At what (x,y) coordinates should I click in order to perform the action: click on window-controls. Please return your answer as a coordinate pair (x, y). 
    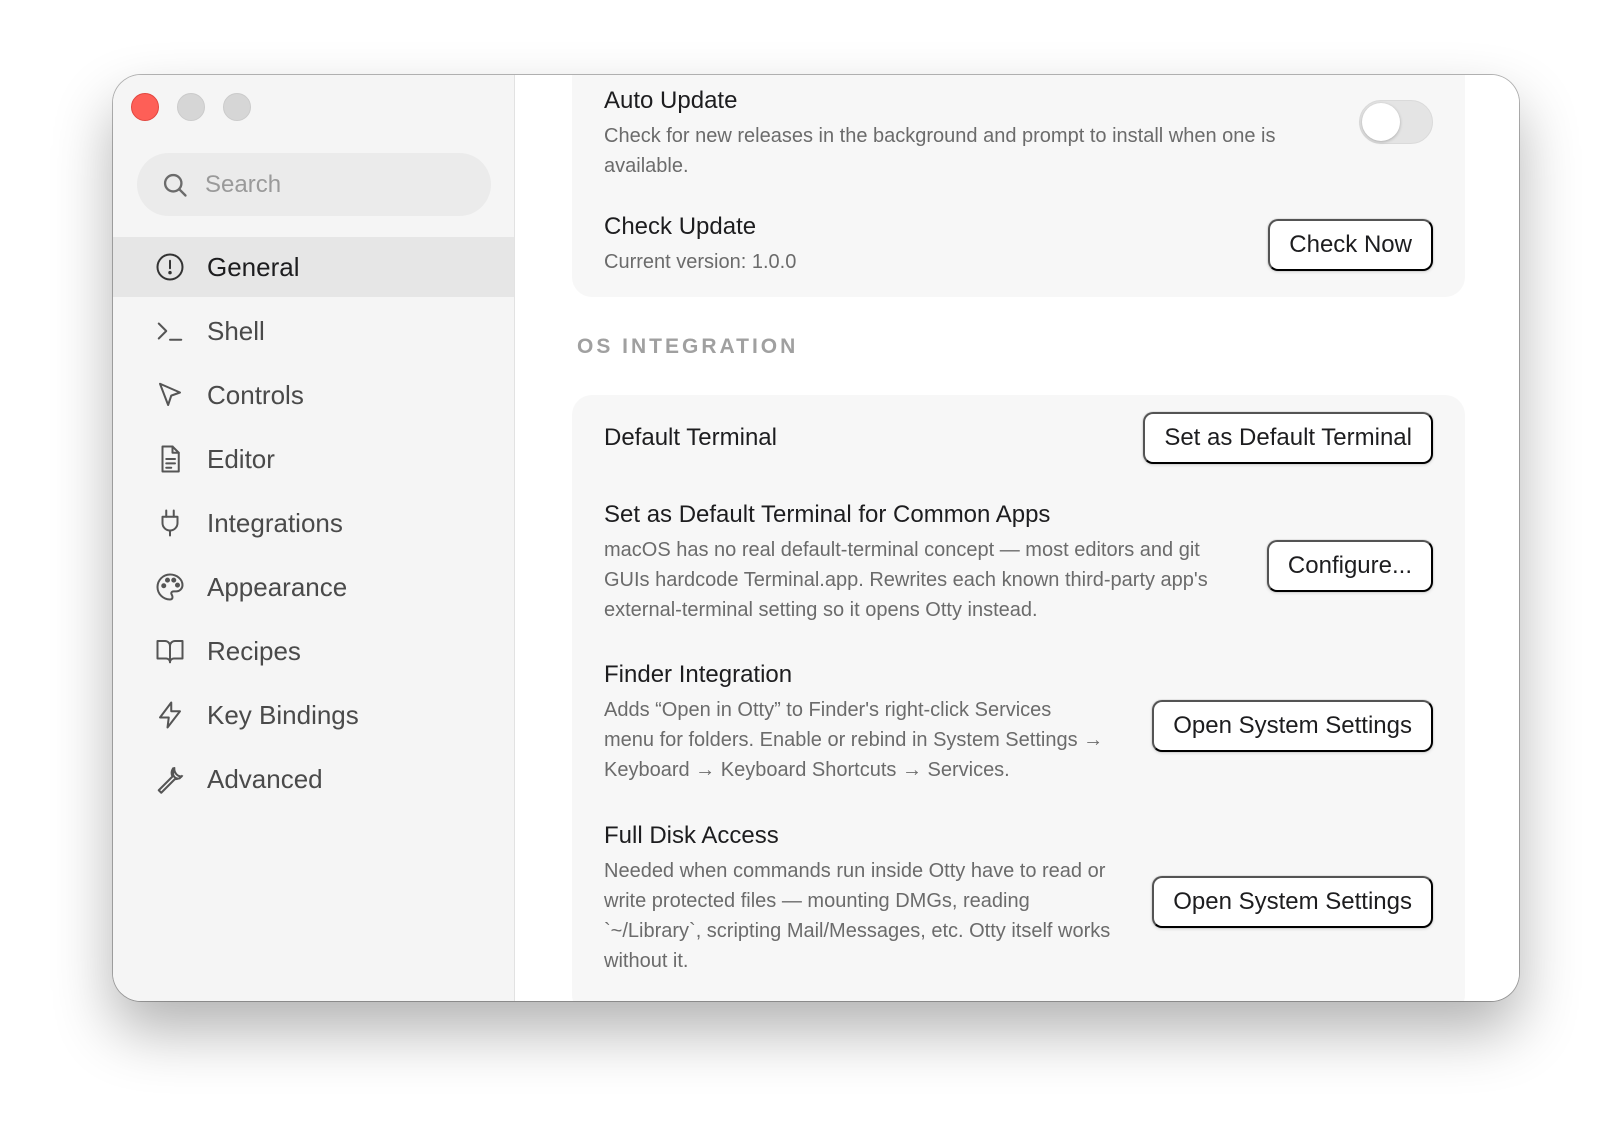
    Looking at the image, I should click on (191, 107).